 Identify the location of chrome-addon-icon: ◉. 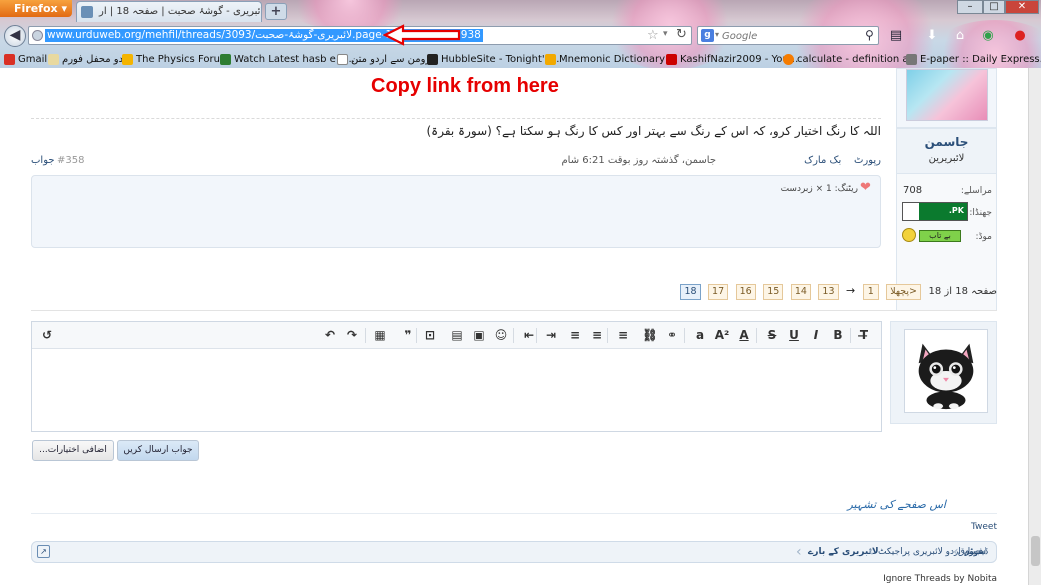
(988, 36).